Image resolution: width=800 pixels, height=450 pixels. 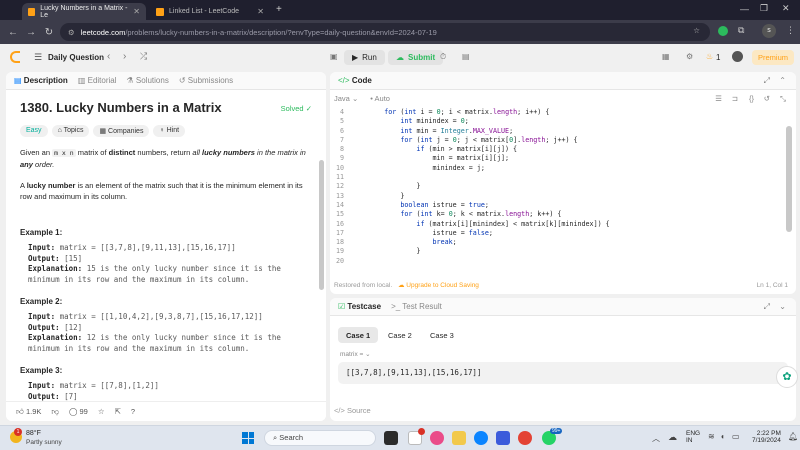 I want to click on next-question-icon: ›, so click(x=124, y=56).